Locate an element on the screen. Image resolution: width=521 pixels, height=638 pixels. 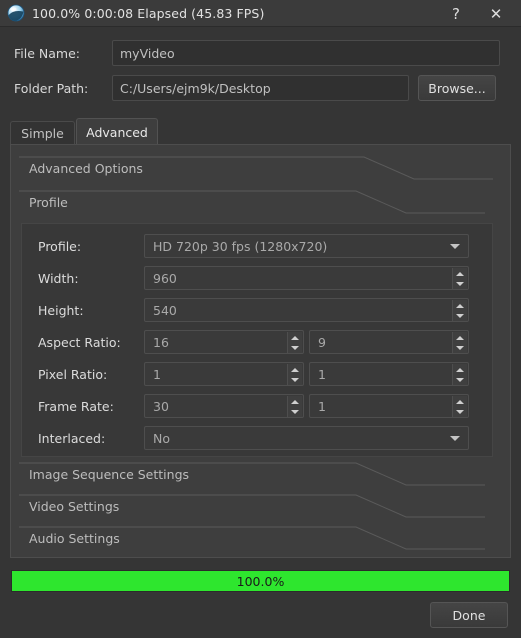
pixel-ratio-numerator-value: 1 is located at coordinates (157, 374).